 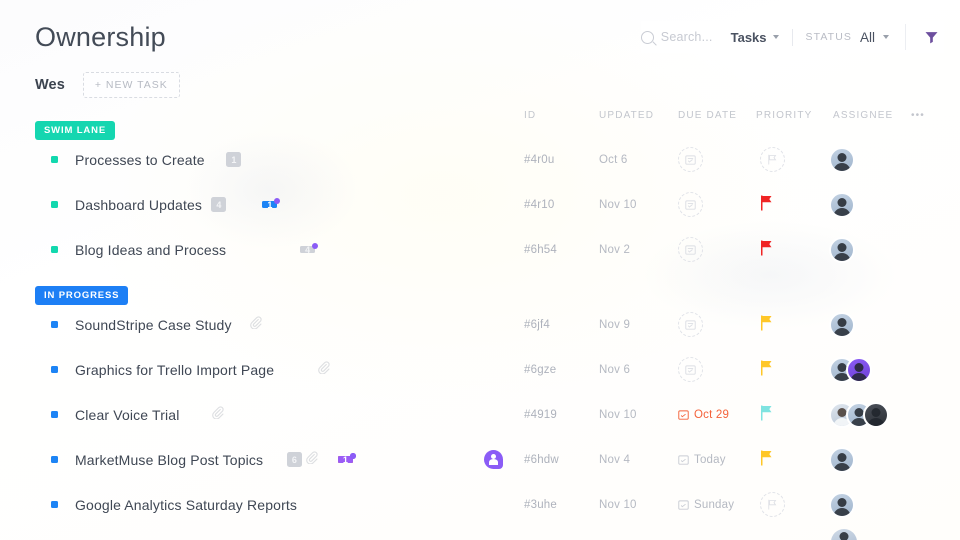 What do you see at coordinates (844, 534) in the screenshot?
I see `avatar-partial` at bounding box center [844, 534].